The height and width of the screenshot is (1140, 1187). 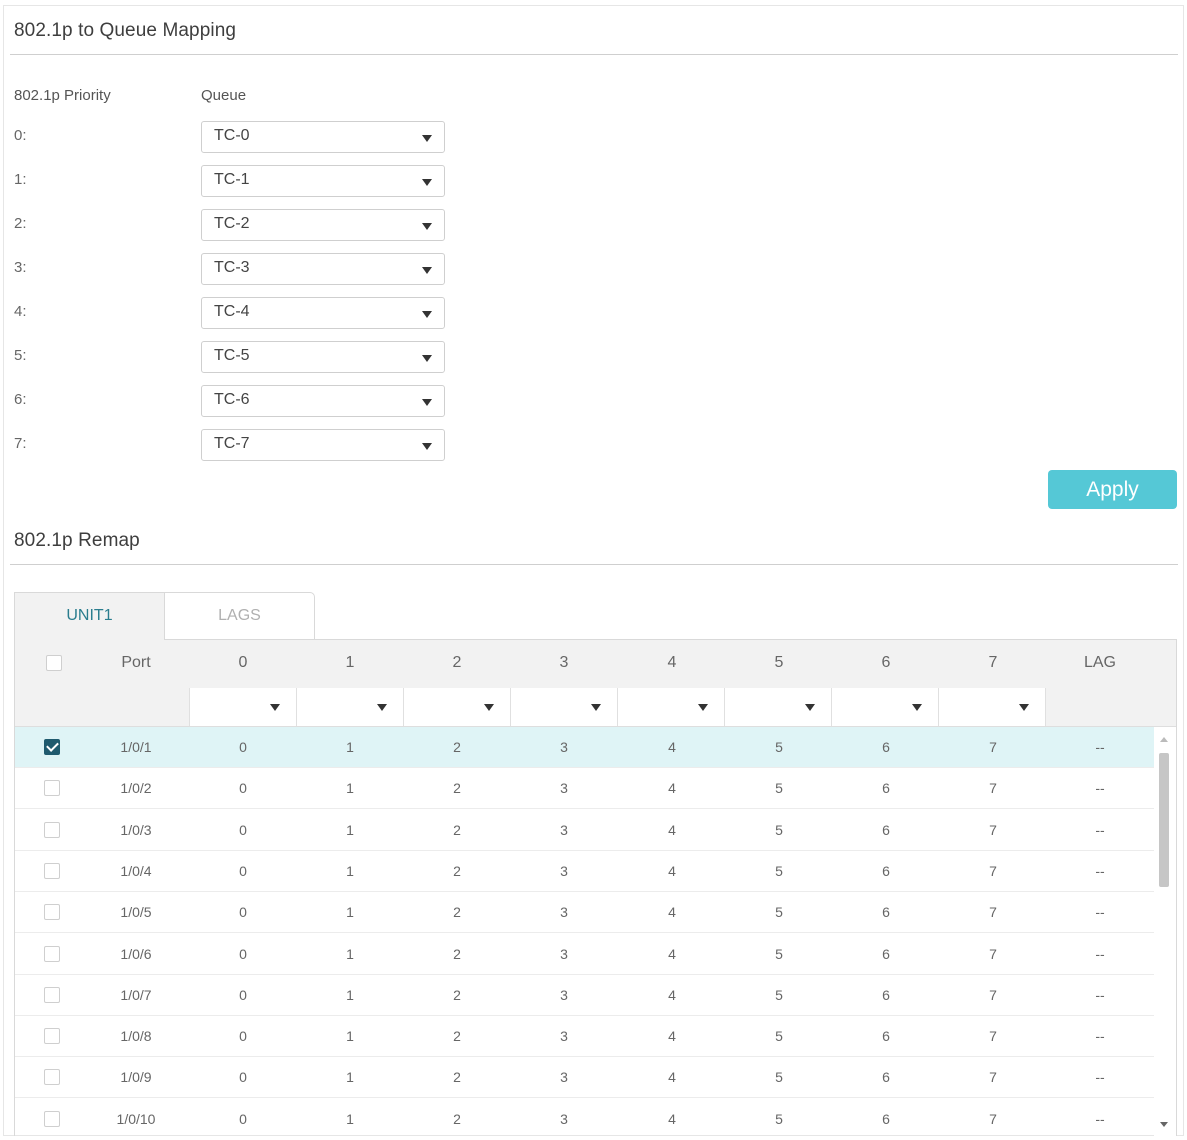 I want to click on queue-select-0: TC-0, so click(x=323, y=137).